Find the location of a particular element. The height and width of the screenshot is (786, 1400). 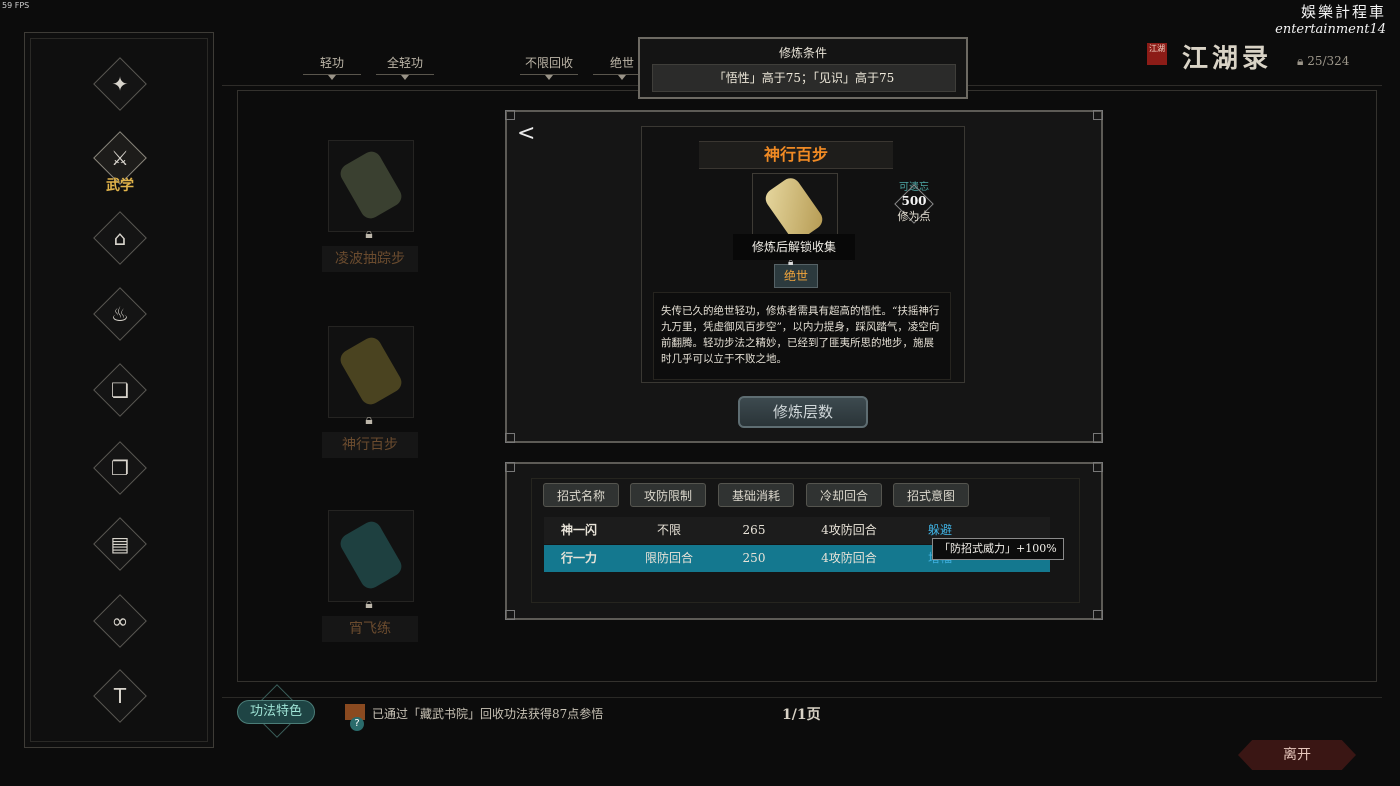

seal-icon: 江湖 is located at coordinates (1157, 54).